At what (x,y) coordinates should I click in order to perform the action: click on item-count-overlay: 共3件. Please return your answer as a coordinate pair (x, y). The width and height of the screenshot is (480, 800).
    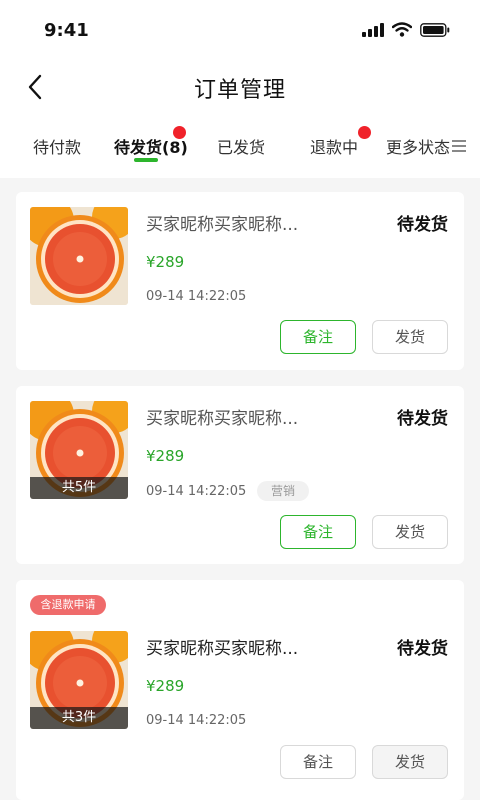
    Looking at the image, I should click on (79, 718).